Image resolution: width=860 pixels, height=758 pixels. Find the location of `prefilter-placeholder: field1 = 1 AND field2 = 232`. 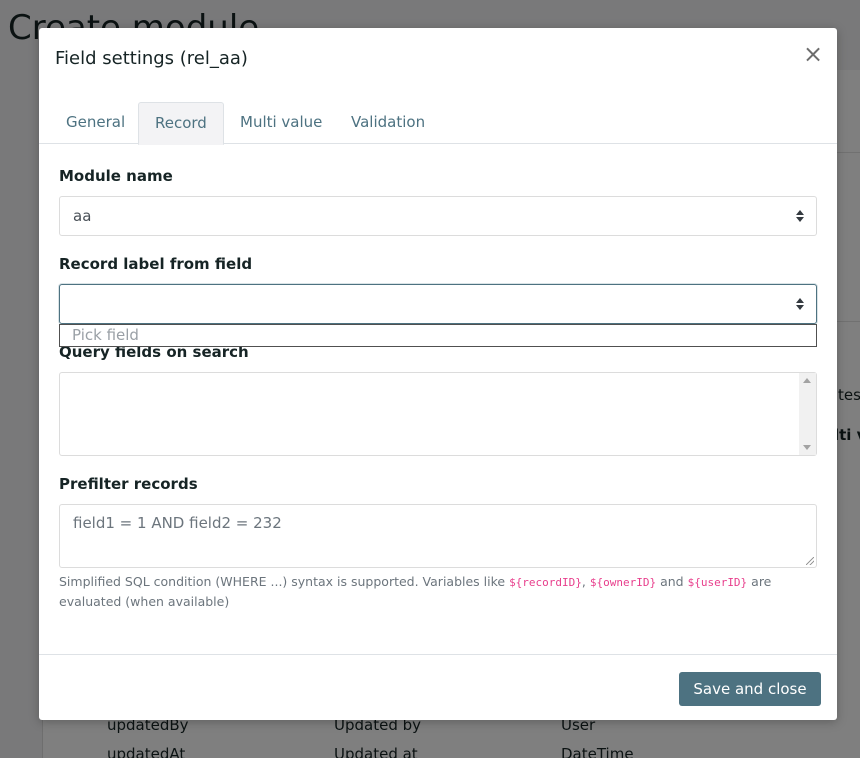

prefilter-placeholder: field1 = 1 AND field2 = 232 is located at coordinates (177, 523).